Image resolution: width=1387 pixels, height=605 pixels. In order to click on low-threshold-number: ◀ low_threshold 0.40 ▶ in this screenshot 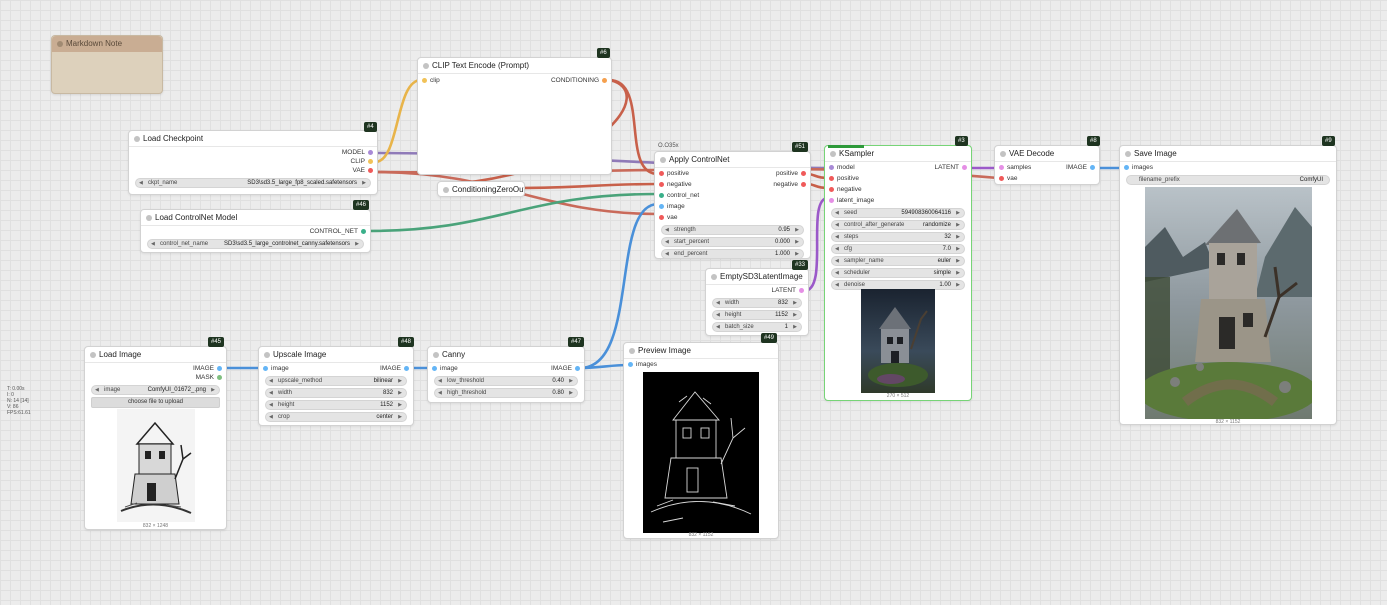, I will do `click(506, 381)`.